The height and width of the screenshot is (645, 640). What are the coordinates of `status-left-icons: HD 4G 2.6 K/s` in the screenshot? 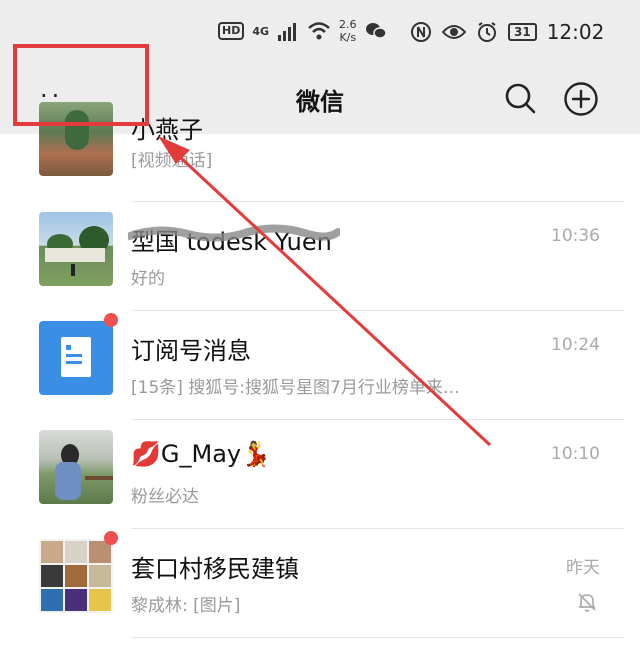 It's located at (302, 31).